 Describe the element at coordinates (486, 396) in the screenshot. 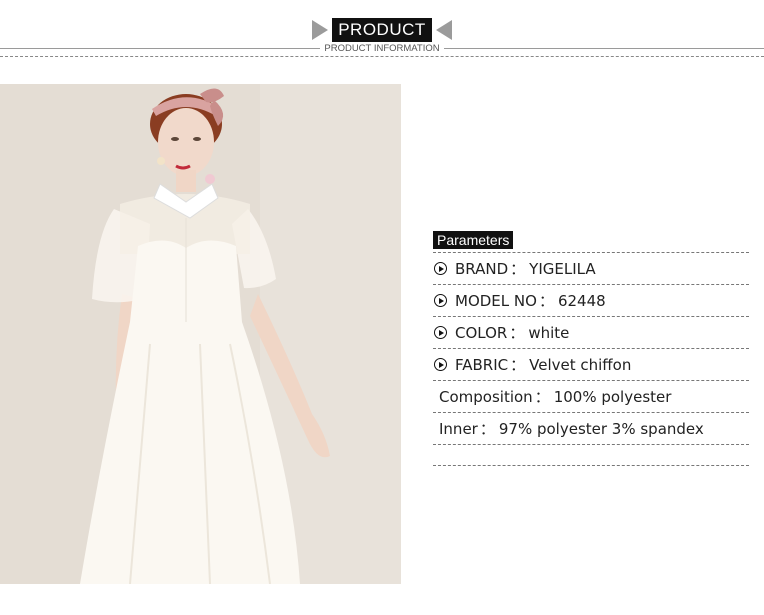

I see `param-label: Composition` at that location.